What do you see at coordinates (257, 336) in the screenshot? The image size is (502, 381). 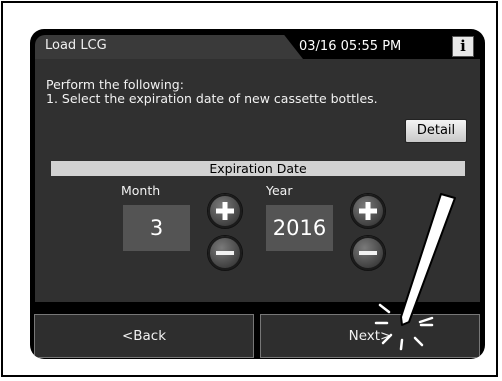 I see `navigation-bar: <Back Next>` at bounding box center [257, 336].